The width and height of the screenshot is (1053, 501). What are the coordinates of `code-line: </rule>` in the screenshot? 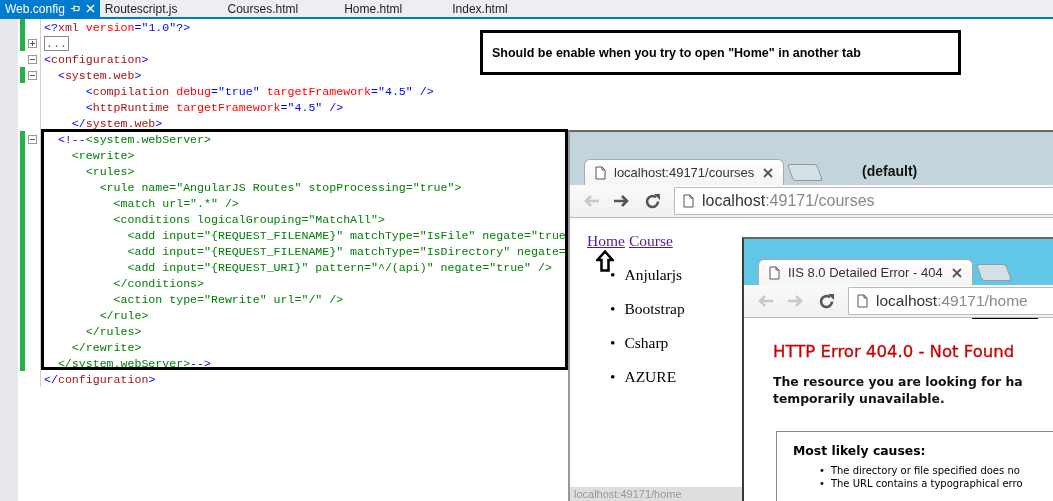 It's located at (123, 315).